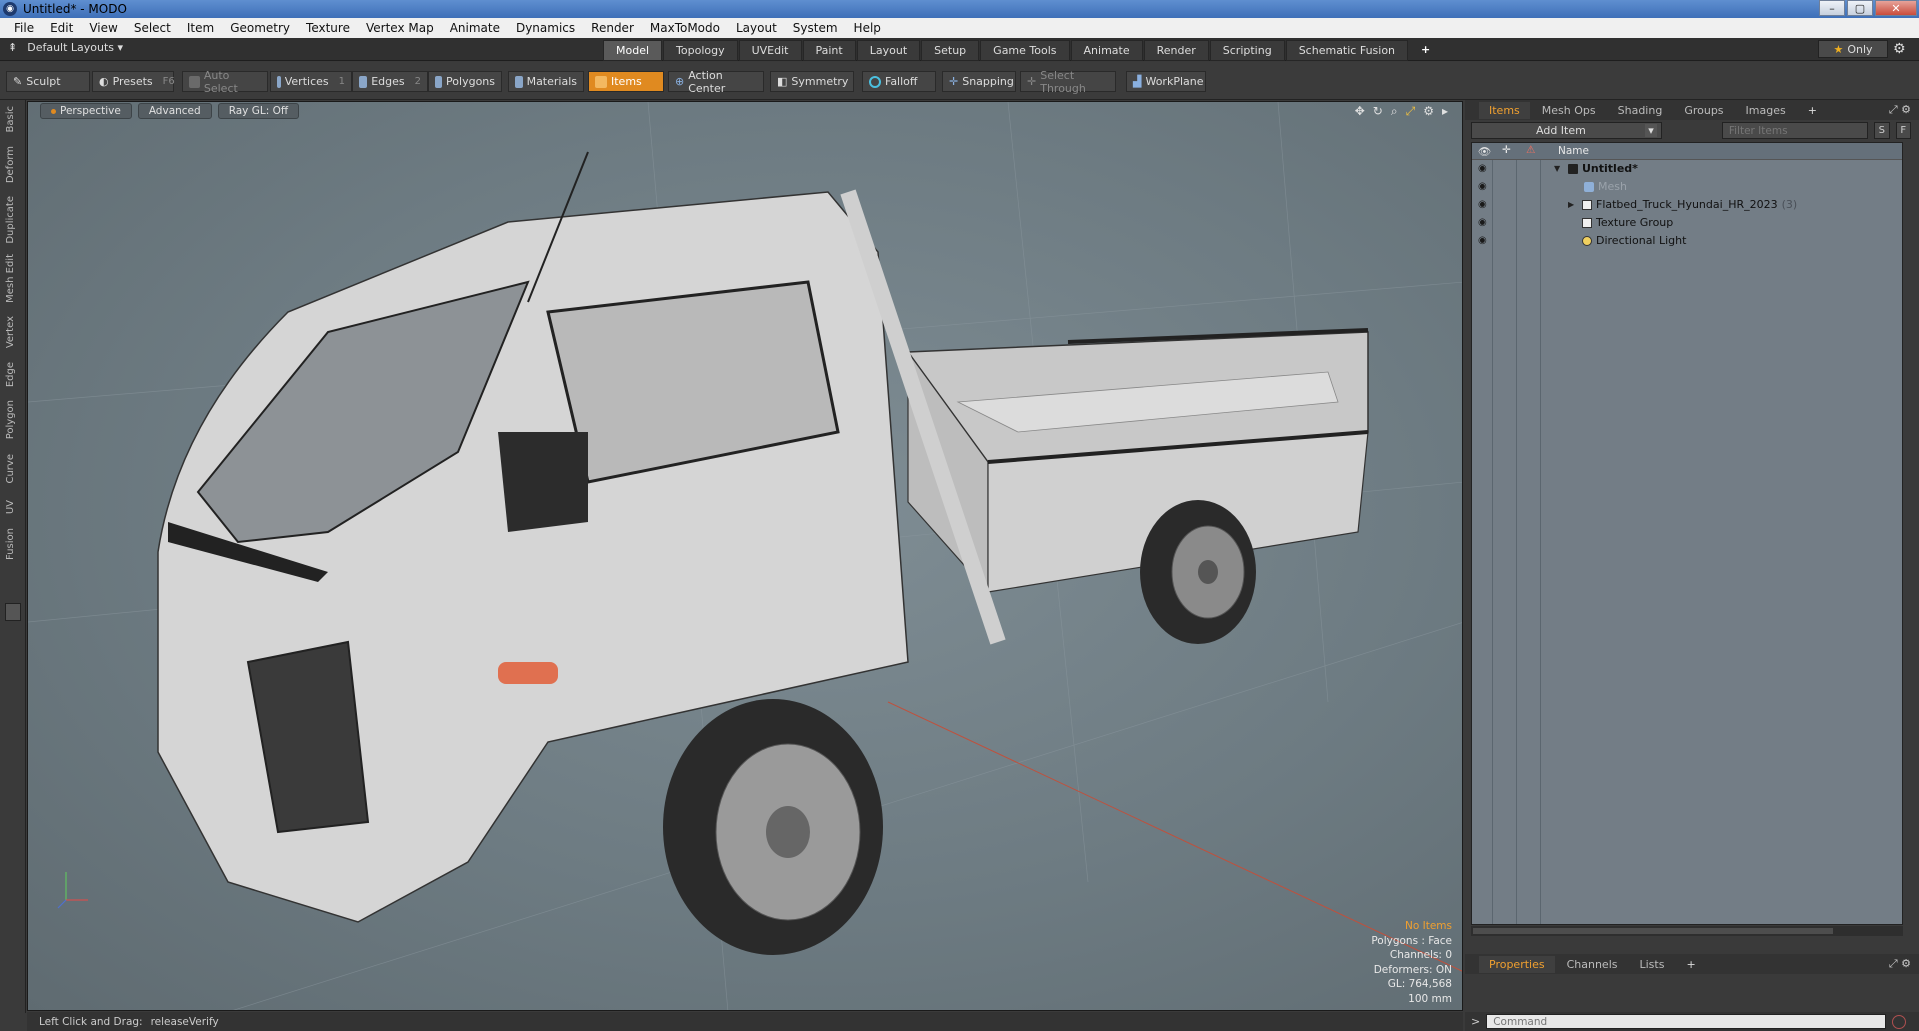 Image resolution: width=1919 pixels, height=1031 pixels. Describe the element at coordinates (133, 81) in the screenshot. I see `presets-button: ◐ Presets F6` at that location.